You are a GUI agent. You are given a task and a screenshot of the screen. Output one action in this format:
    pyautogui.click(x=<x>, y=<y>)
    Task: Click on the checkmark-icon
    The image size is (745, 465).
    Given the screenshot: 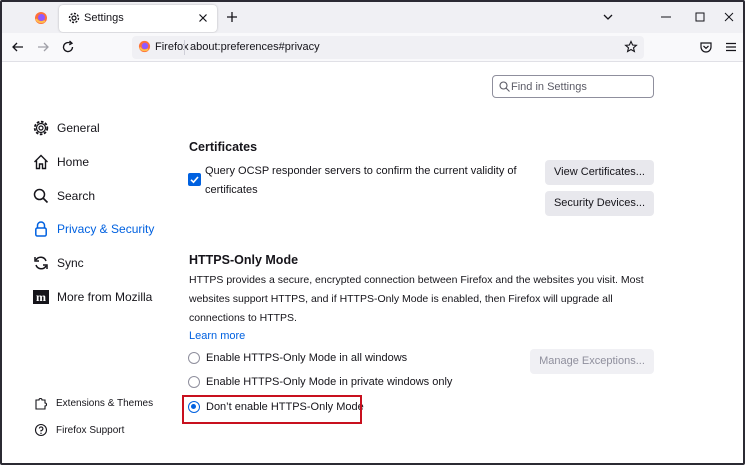 What is the action you would take?
    pyautogui.click(x=194, y=180)
    